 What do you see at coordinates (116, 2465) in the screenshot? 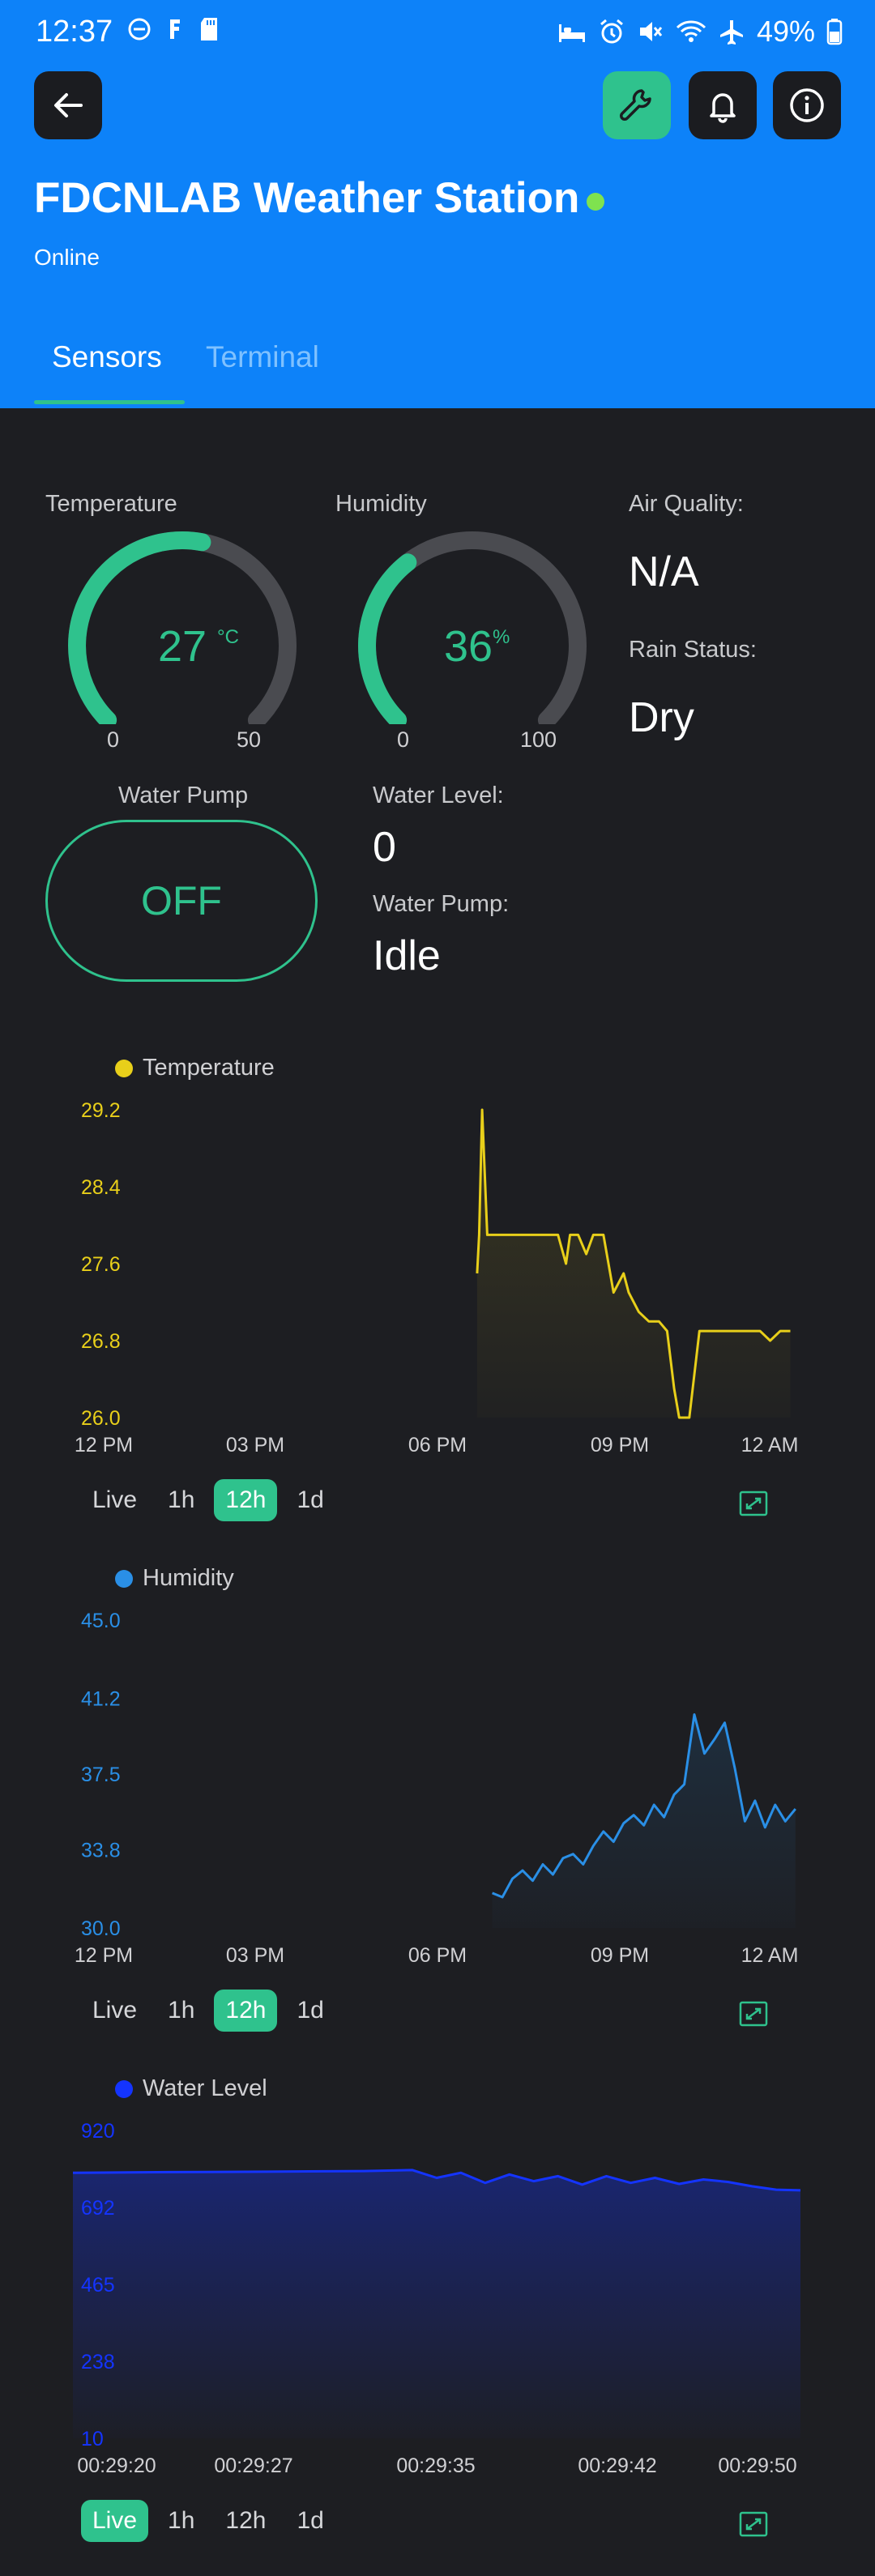
I see `x-tick-label: 00:29:20` at bounding box center [116, 2465].